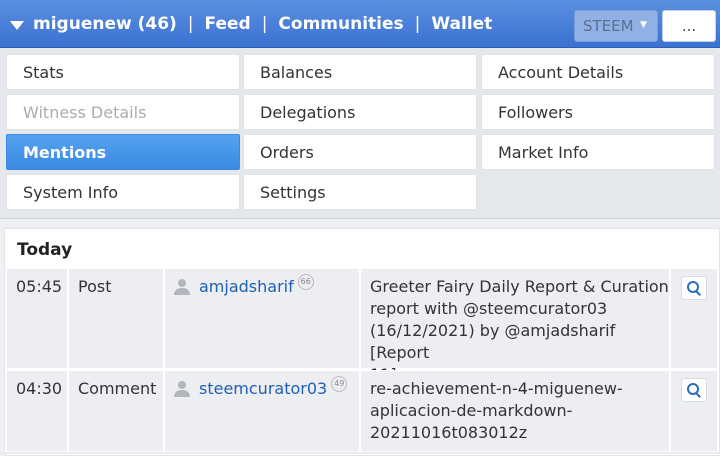  What do you see at coordinates (228, 24) in the screenshot?
I see `feed-link: Feed` at bounding box center [228, 24].